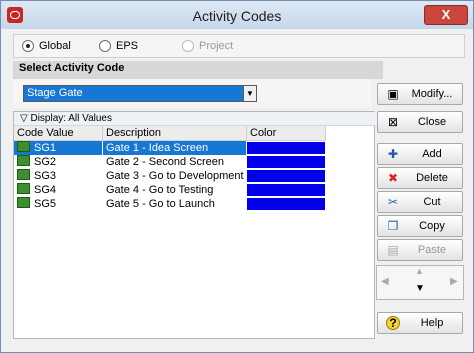 The image size is (474, 353). I want to click on help-button-label: Help, so click(432, 323).